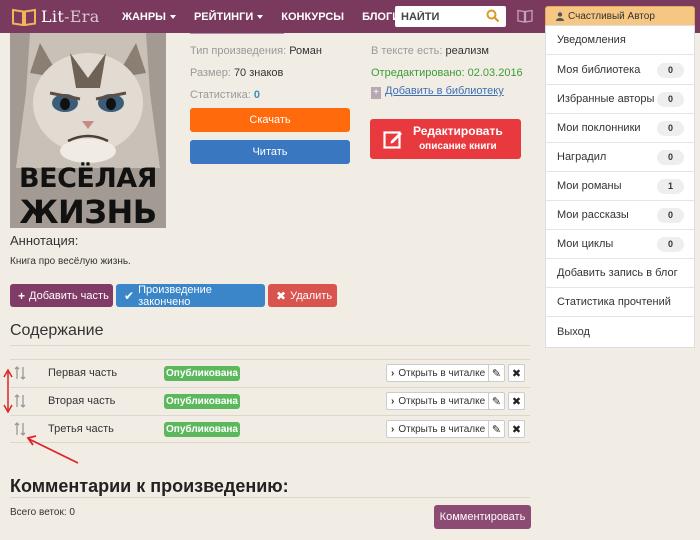 This screenshot has height=540, width=700. What do you see at coordinates (237, 33) in the screenshot?
I see `cut-off-link` at bounding box center [237, 33].